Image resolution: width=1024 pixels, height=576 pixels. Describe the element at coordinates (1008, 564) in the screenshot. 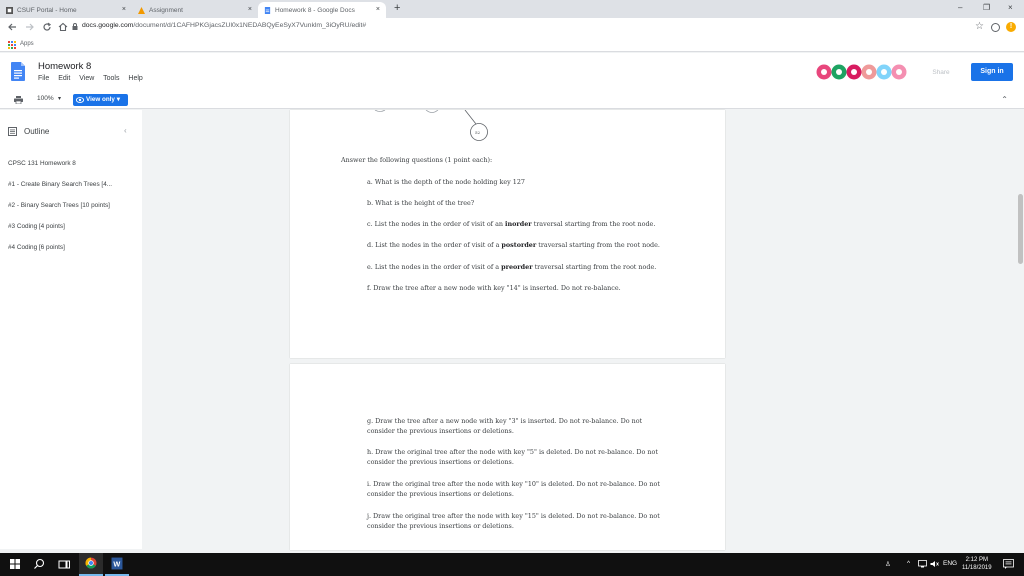

I see `notifications-icon` at that location.